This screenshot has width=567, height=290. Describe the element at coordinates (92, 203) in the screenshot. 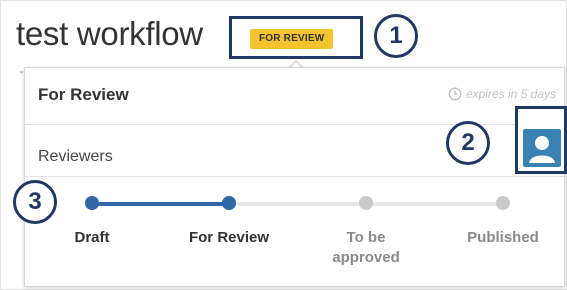

I see `step-dot-draft` at that location.